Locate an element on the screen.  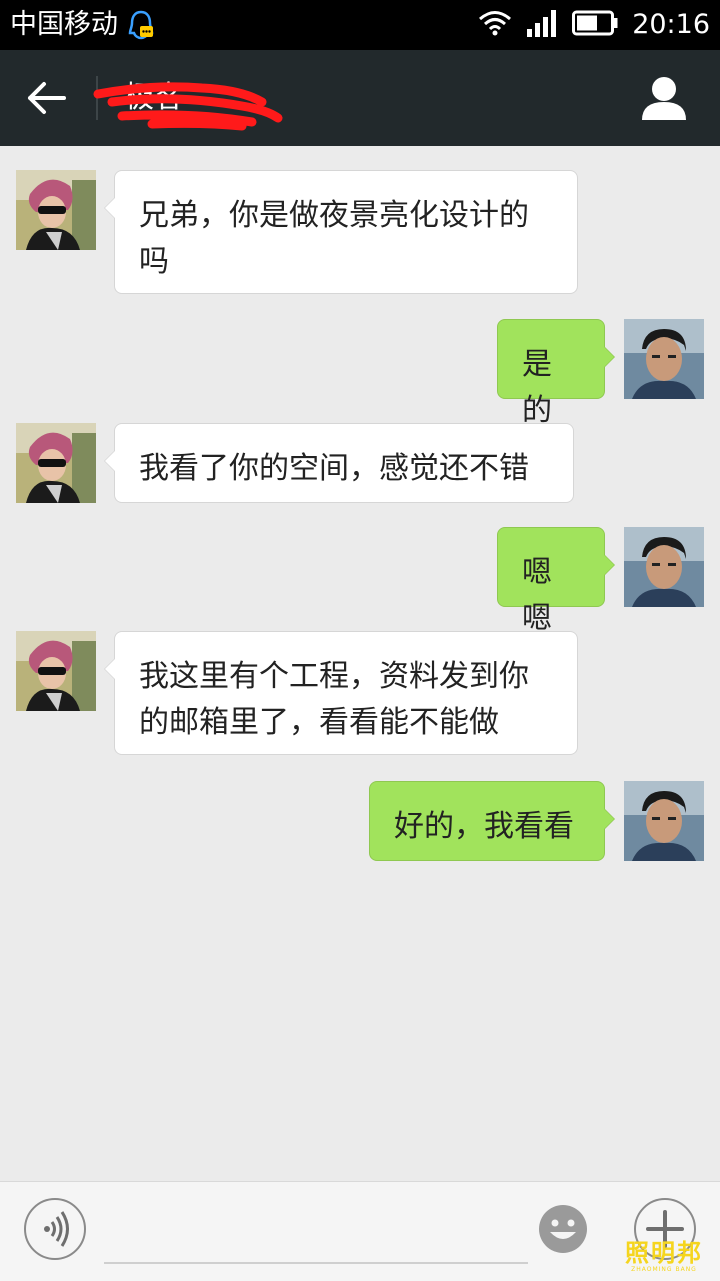
person-icon is located at coordinates (664, 98).